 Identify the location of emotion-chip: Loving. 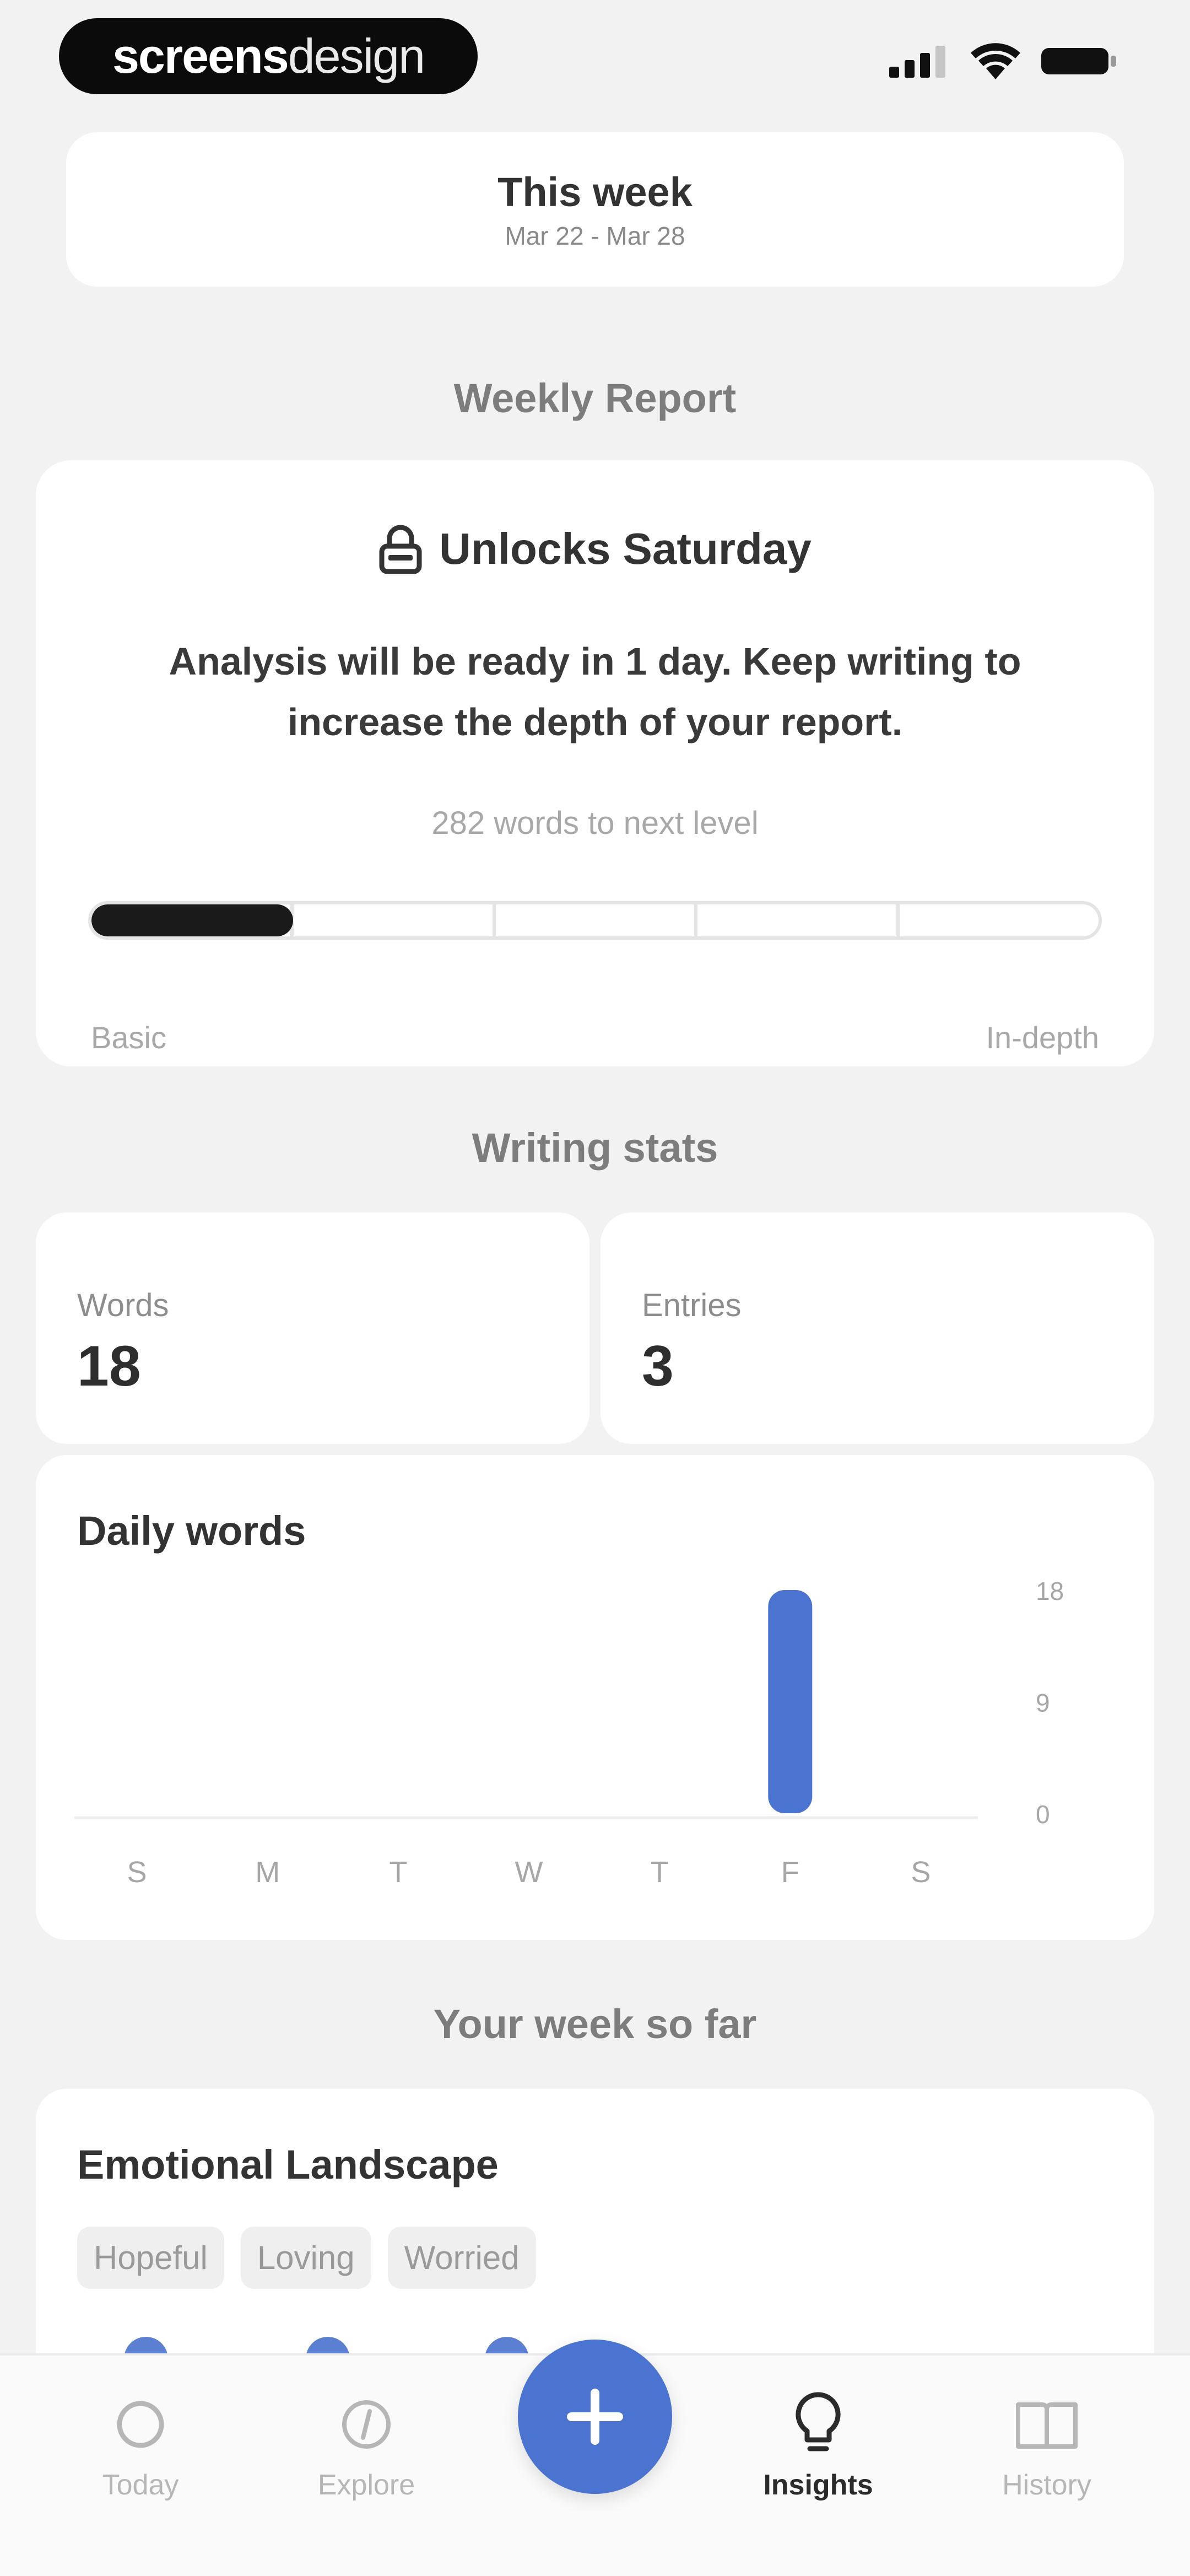
(305, 2258).